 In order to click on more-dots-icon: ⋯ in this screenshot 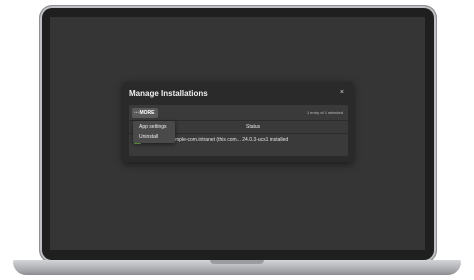, I will do `click(136, 113)`.